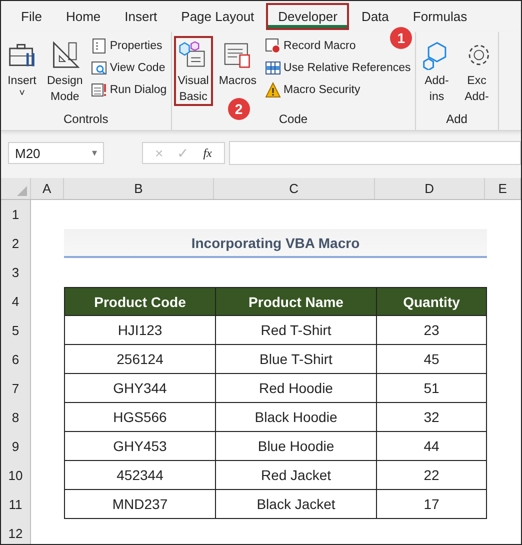 This screenshot has width=522, height=545. Describe the element at coordinates (295, 388) in the screenshot. I see `table-cell: Red Hoodie` at that location.